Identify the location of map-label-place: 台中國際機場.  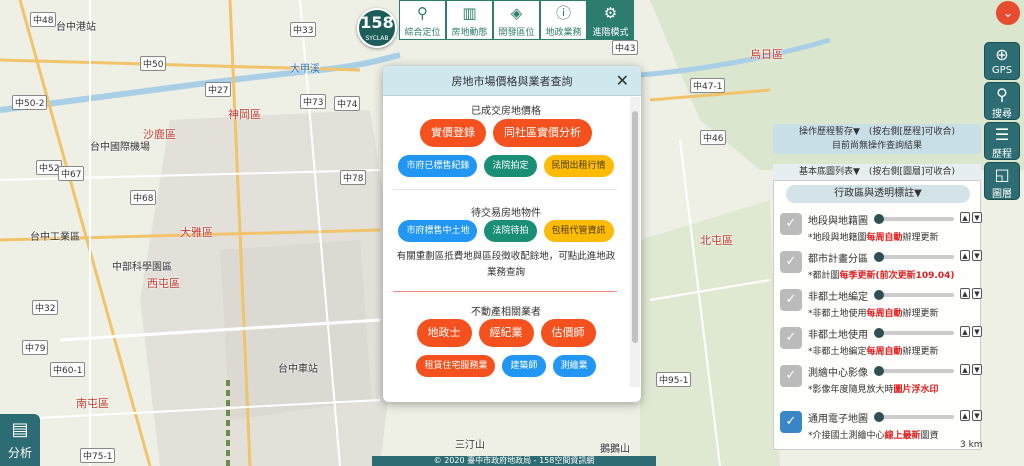
(120, 147).